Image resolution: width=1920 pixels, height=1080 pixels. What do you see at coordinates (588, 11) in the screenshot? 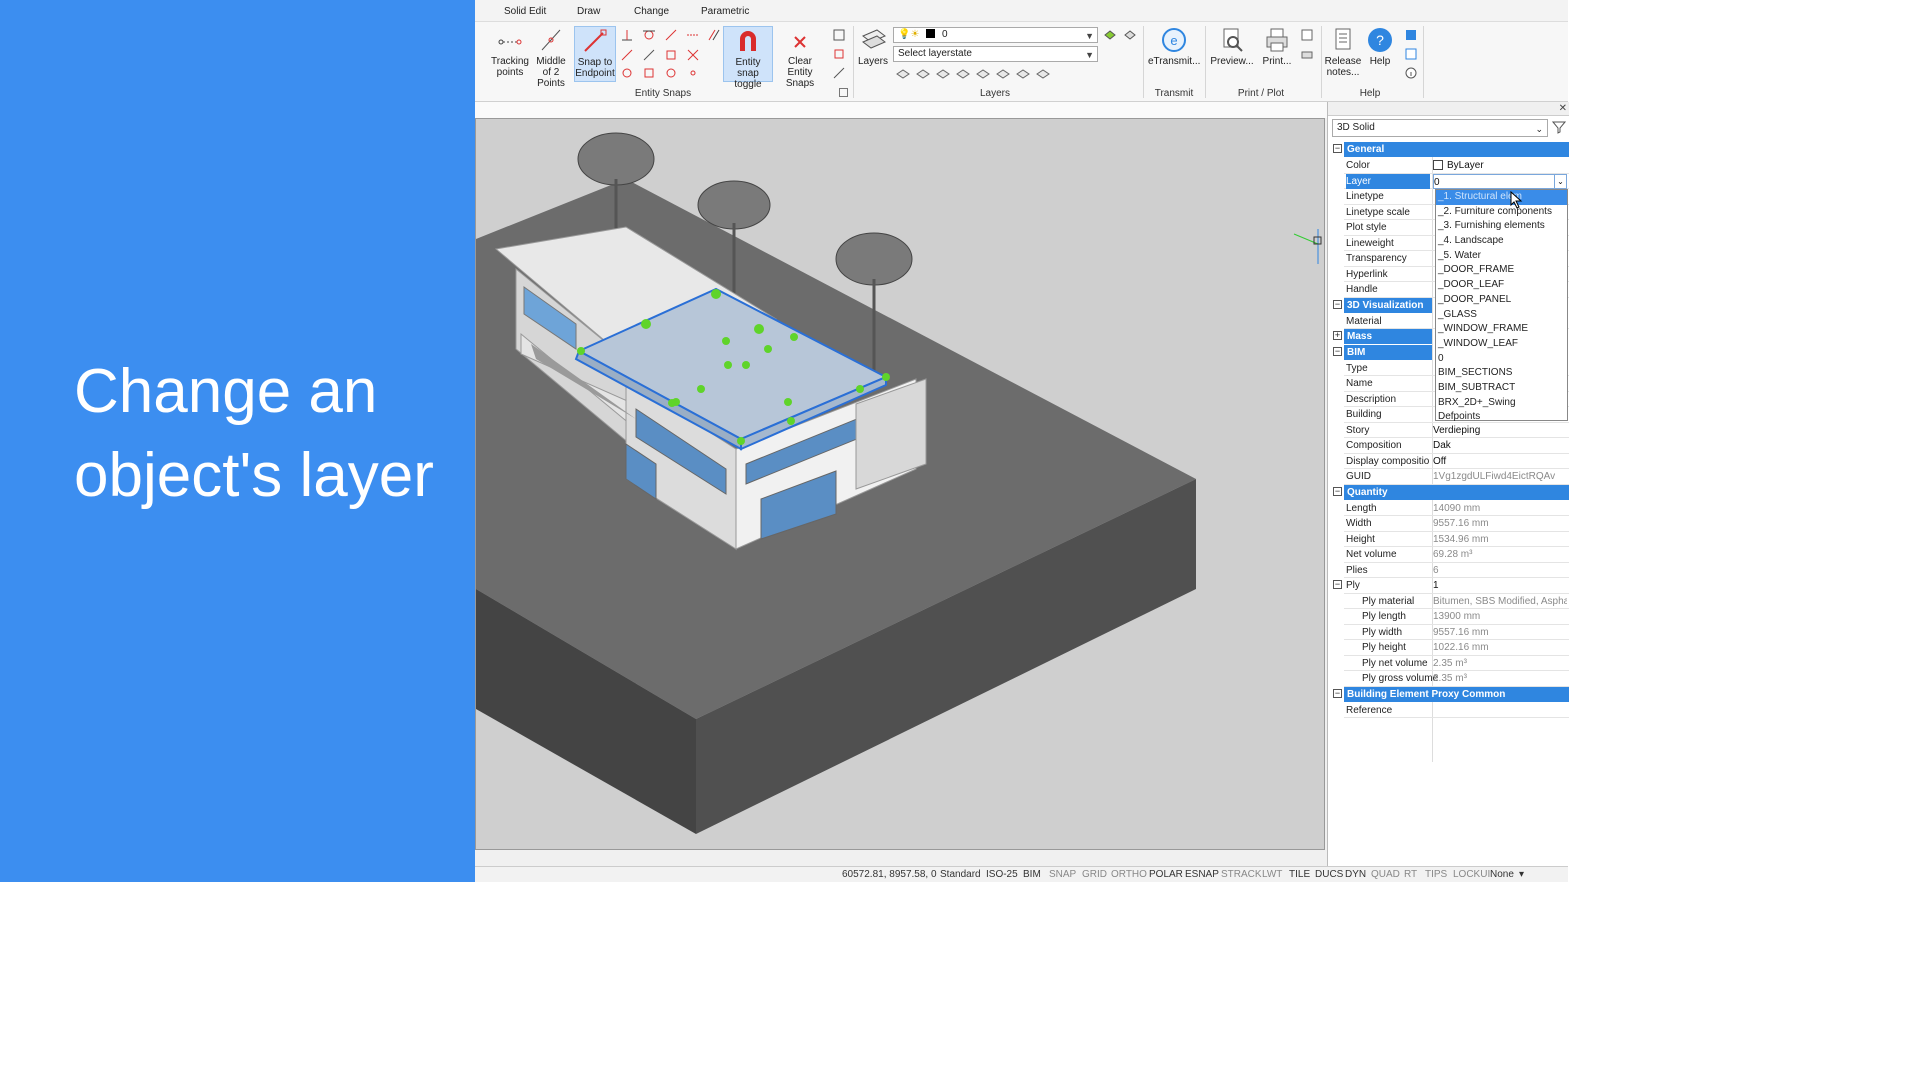
I see `tab-draw: Draw` at bounding box center [588, 11].